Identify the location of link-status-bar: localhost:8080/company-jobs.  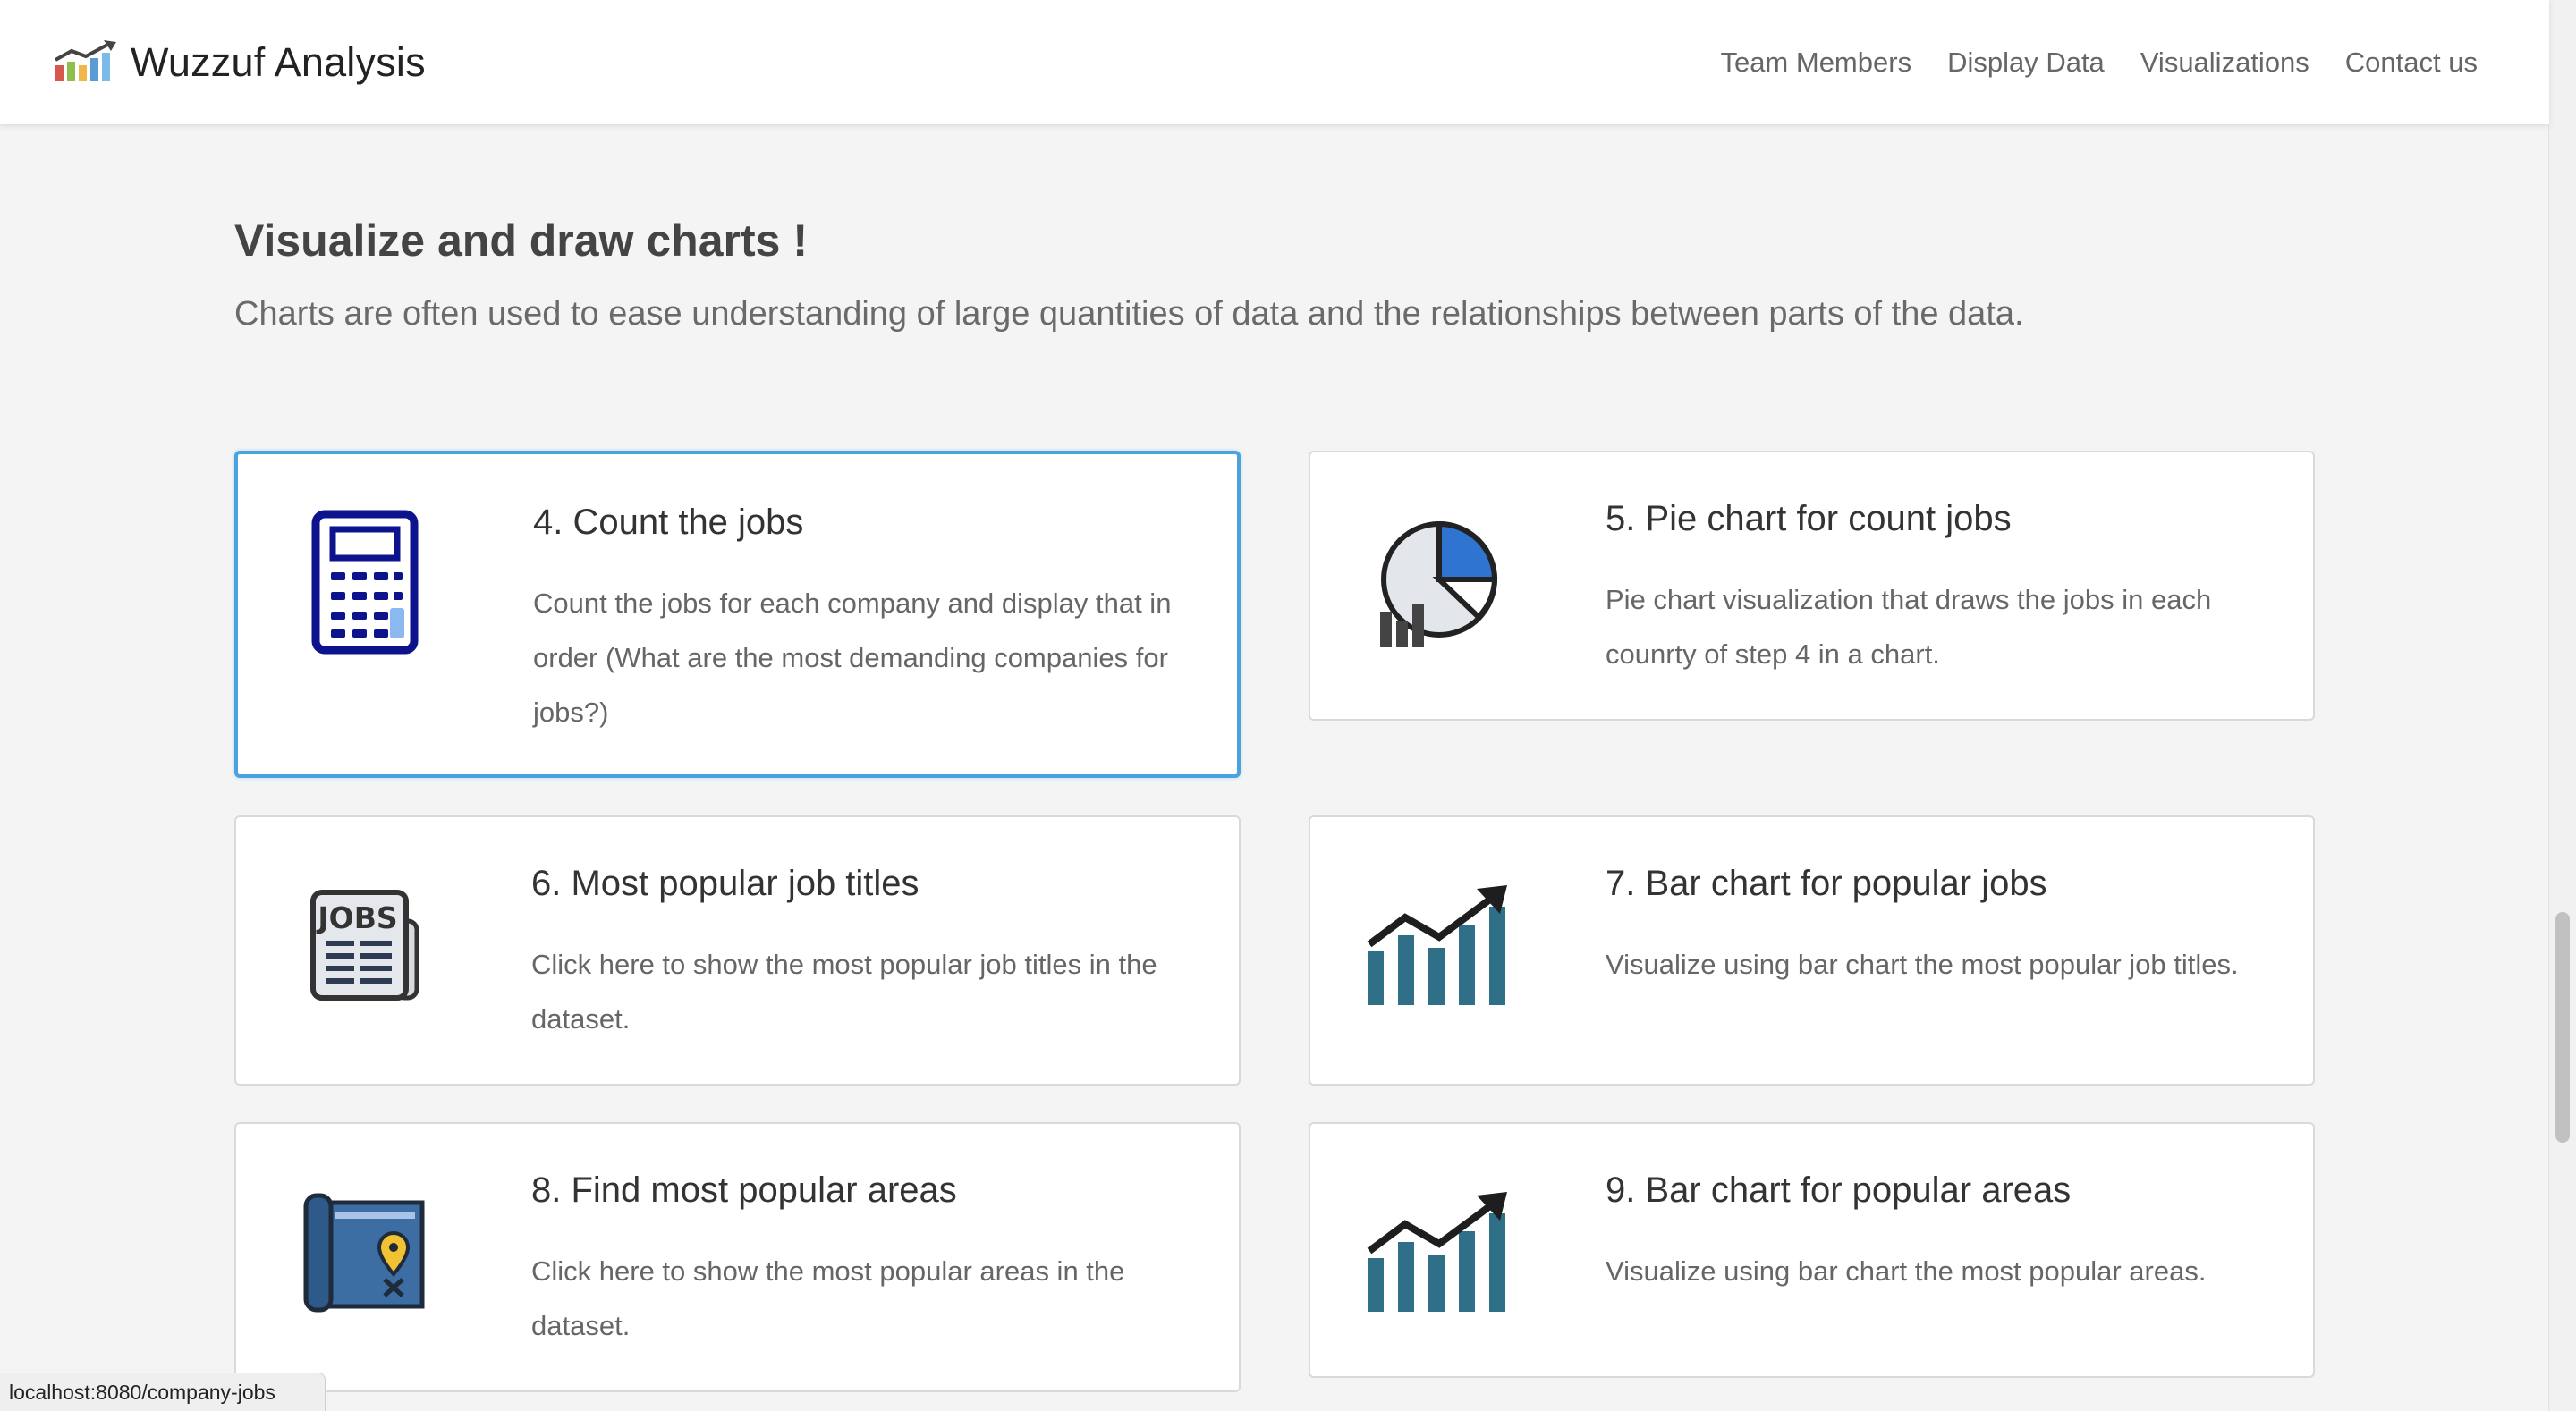
(163, 1392).